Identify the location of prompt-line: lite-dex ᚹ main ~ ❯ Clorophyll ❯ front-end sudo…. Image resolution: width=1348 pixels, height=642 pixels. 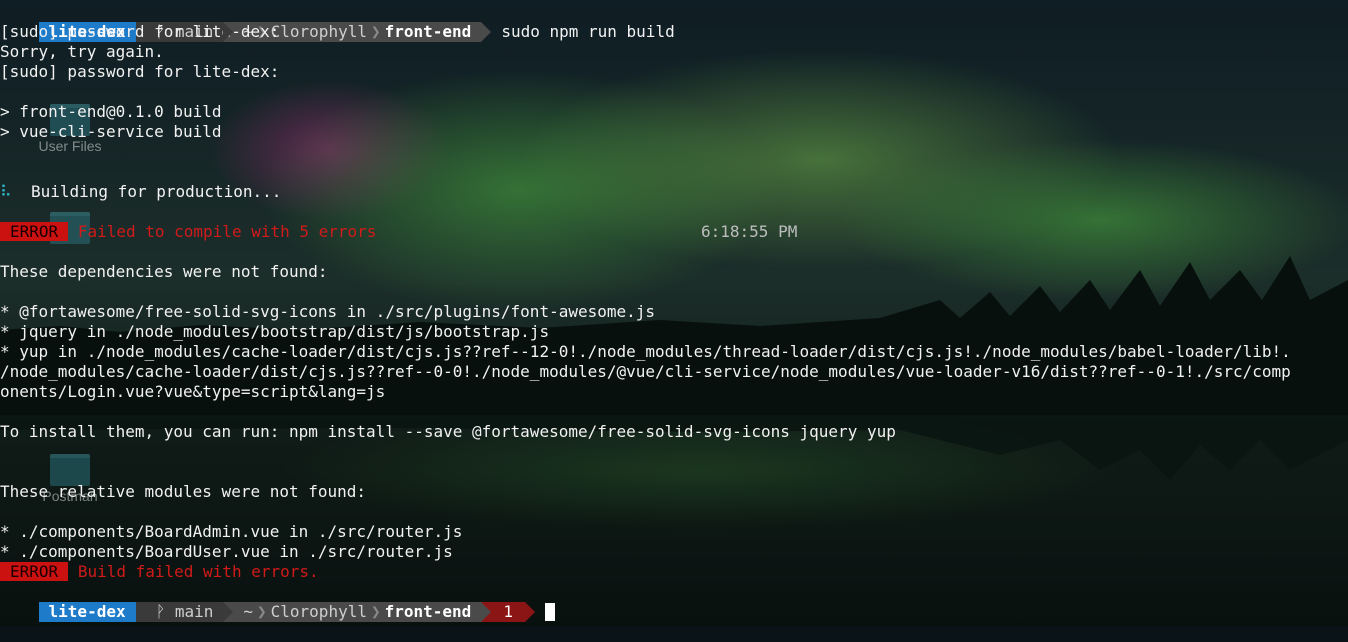
(645, 22).